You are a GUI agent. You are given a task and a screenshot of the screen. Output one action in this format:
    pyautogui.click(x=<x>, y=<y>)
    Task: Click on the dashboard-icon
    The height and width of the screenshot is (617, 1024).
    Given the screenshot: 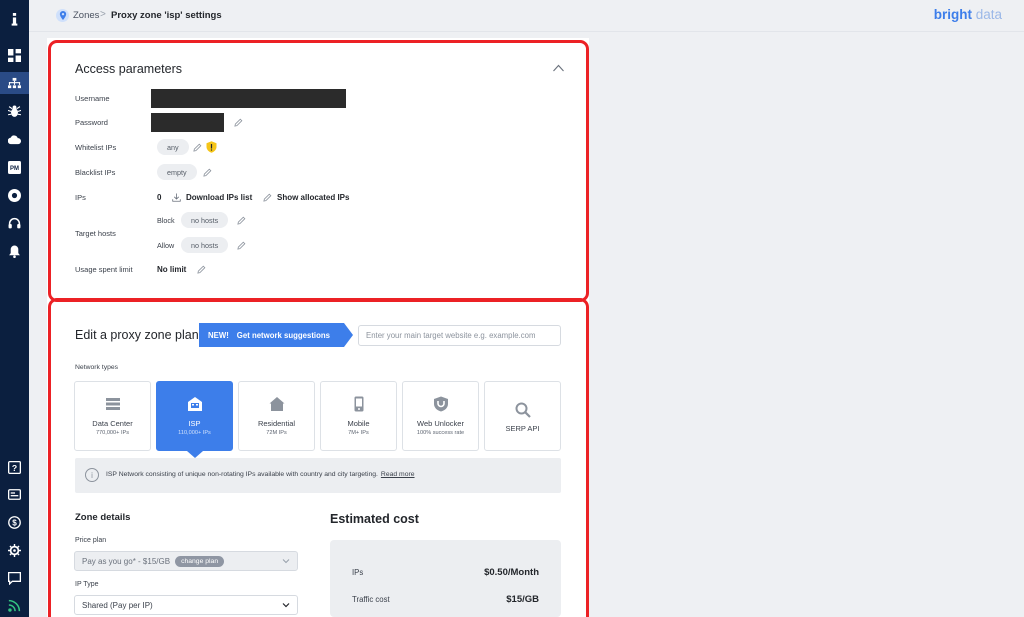 What is the action you would take?
    pyautogui.click(x=14, y=55)
    